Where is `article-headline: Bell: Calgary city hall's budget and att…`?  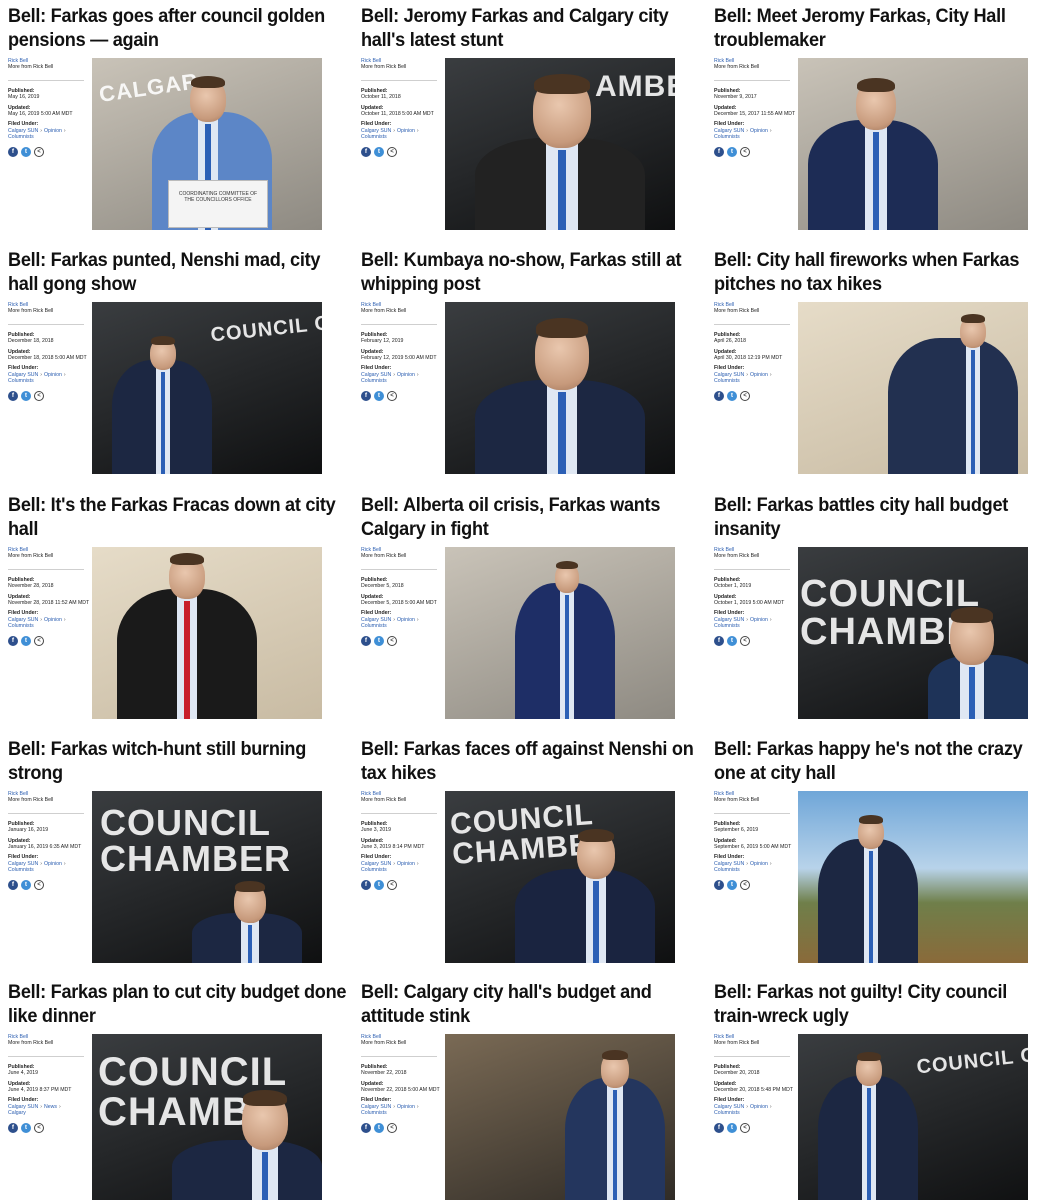 article-headline: Bell: Calgary city hall's budget and att… is located at coordinates (531, 1005).